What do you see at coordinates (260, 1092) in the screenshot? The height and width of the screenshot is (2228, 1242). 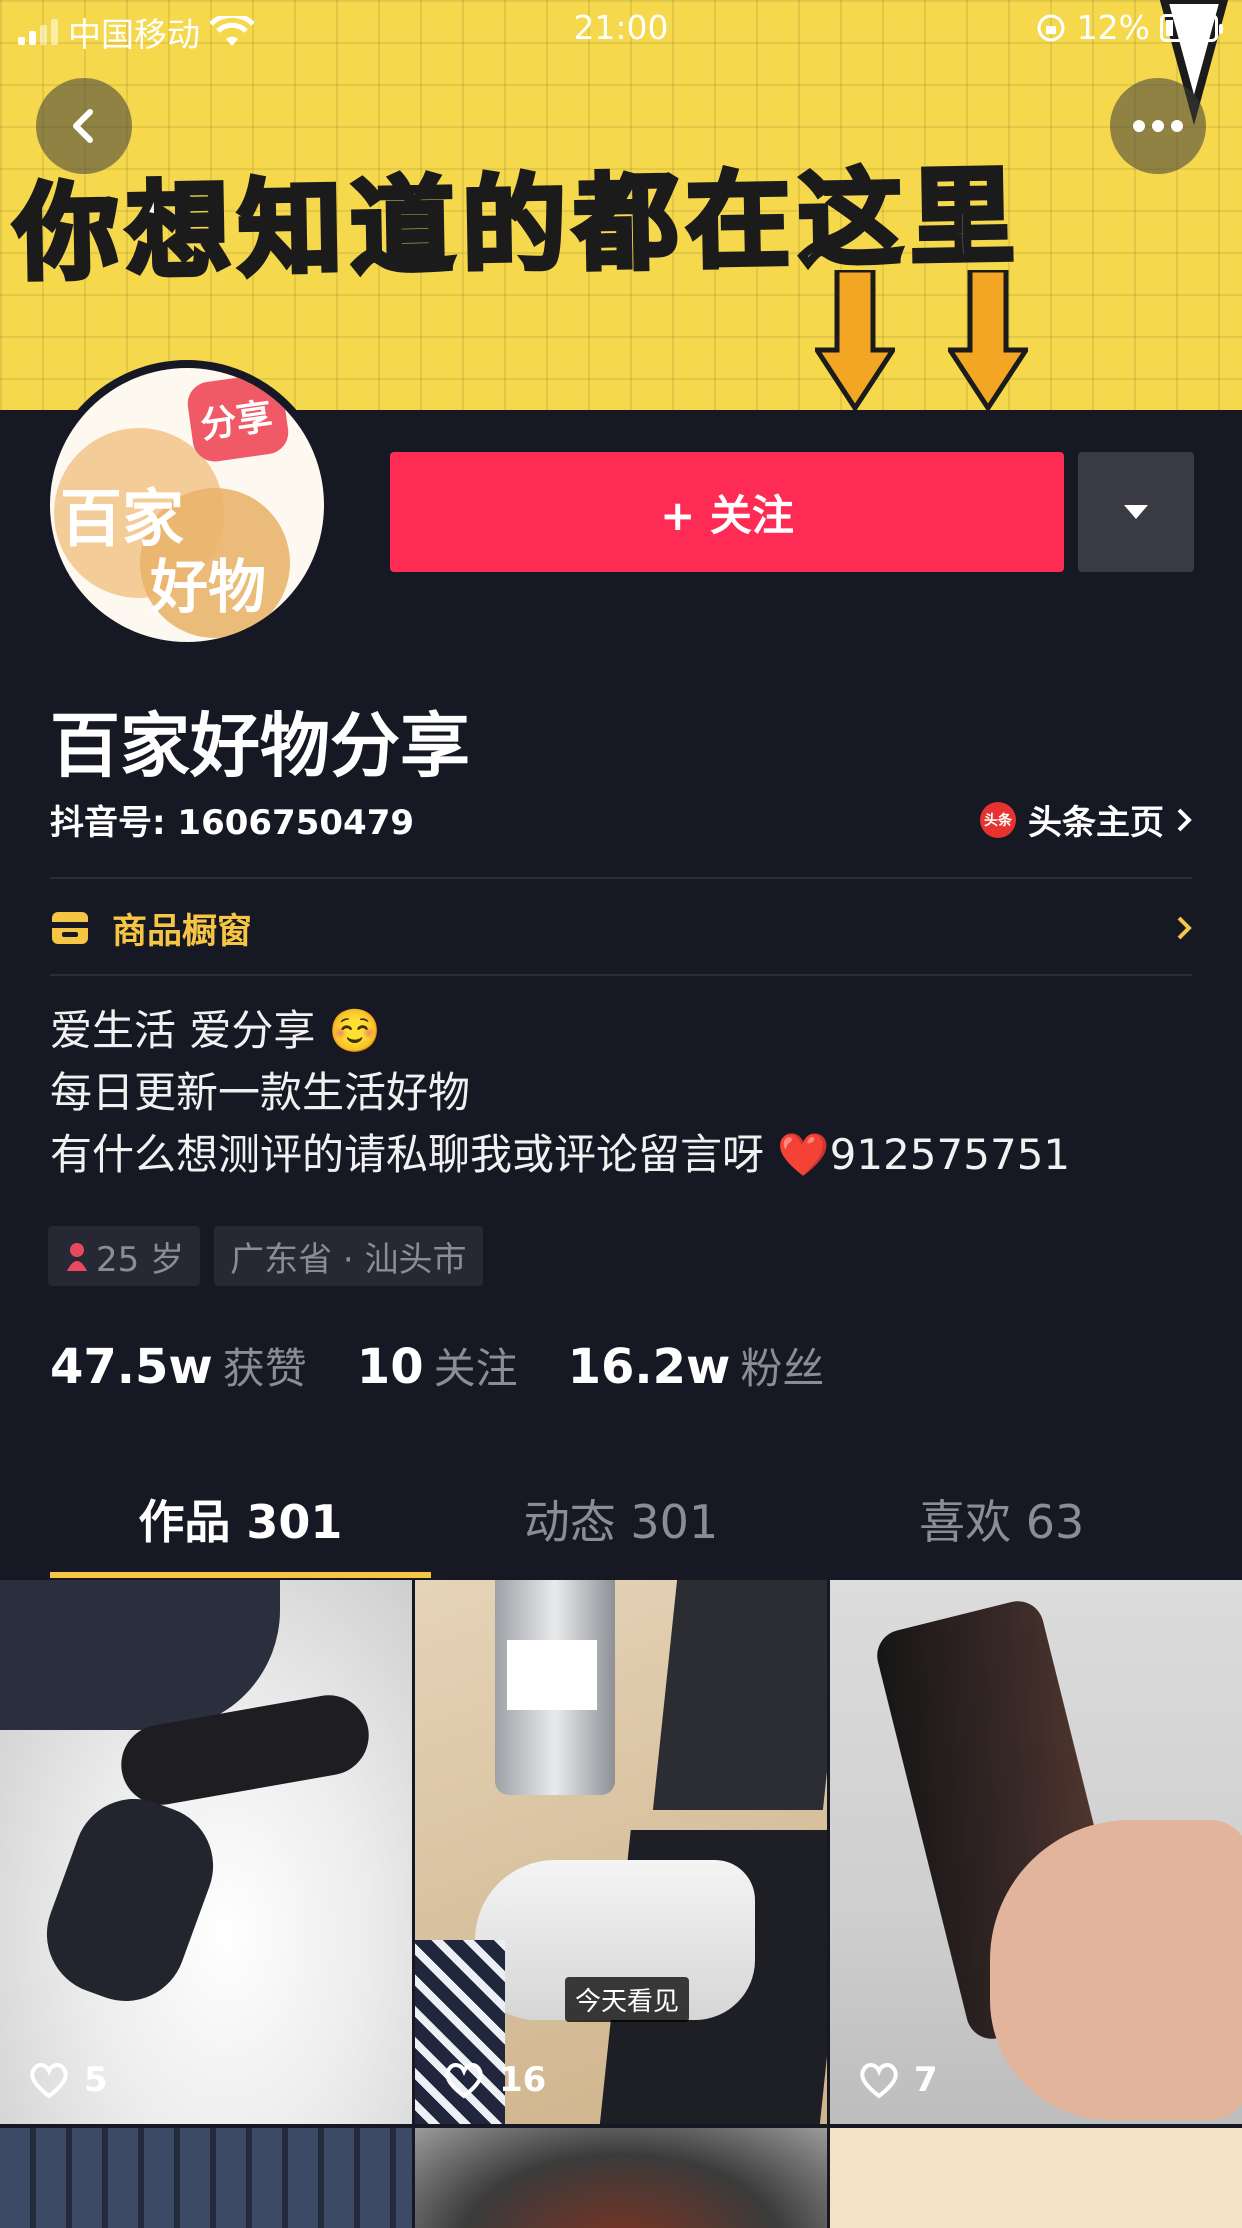 I see `bio-line: 每日更新一款生活好物` at bounding box center [260, 1092].